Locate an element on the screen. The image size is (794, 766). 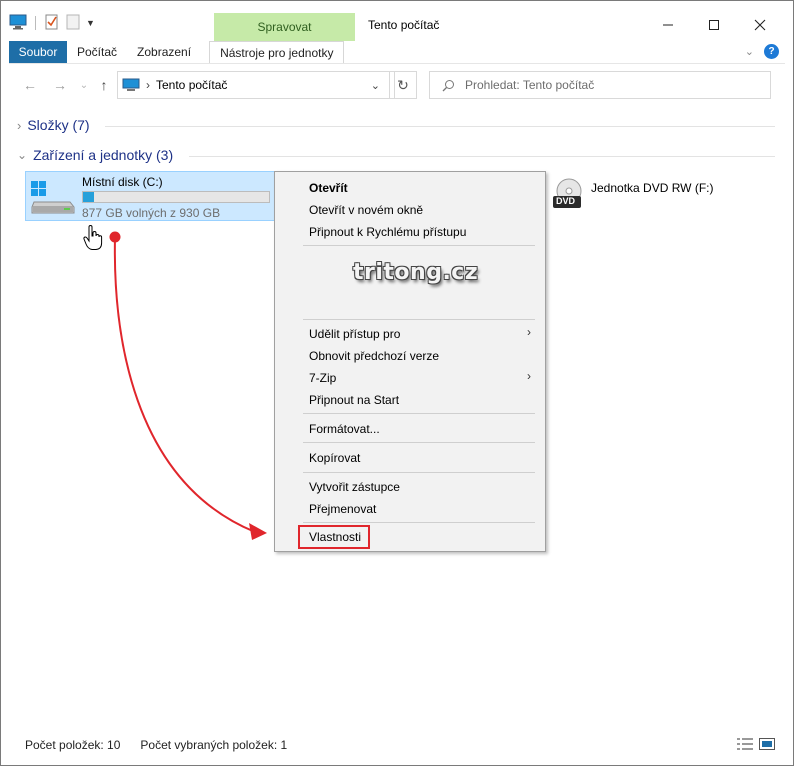
menu-item-open-new-window: Otevřít v novém okně is located at coordinates (366, 210).